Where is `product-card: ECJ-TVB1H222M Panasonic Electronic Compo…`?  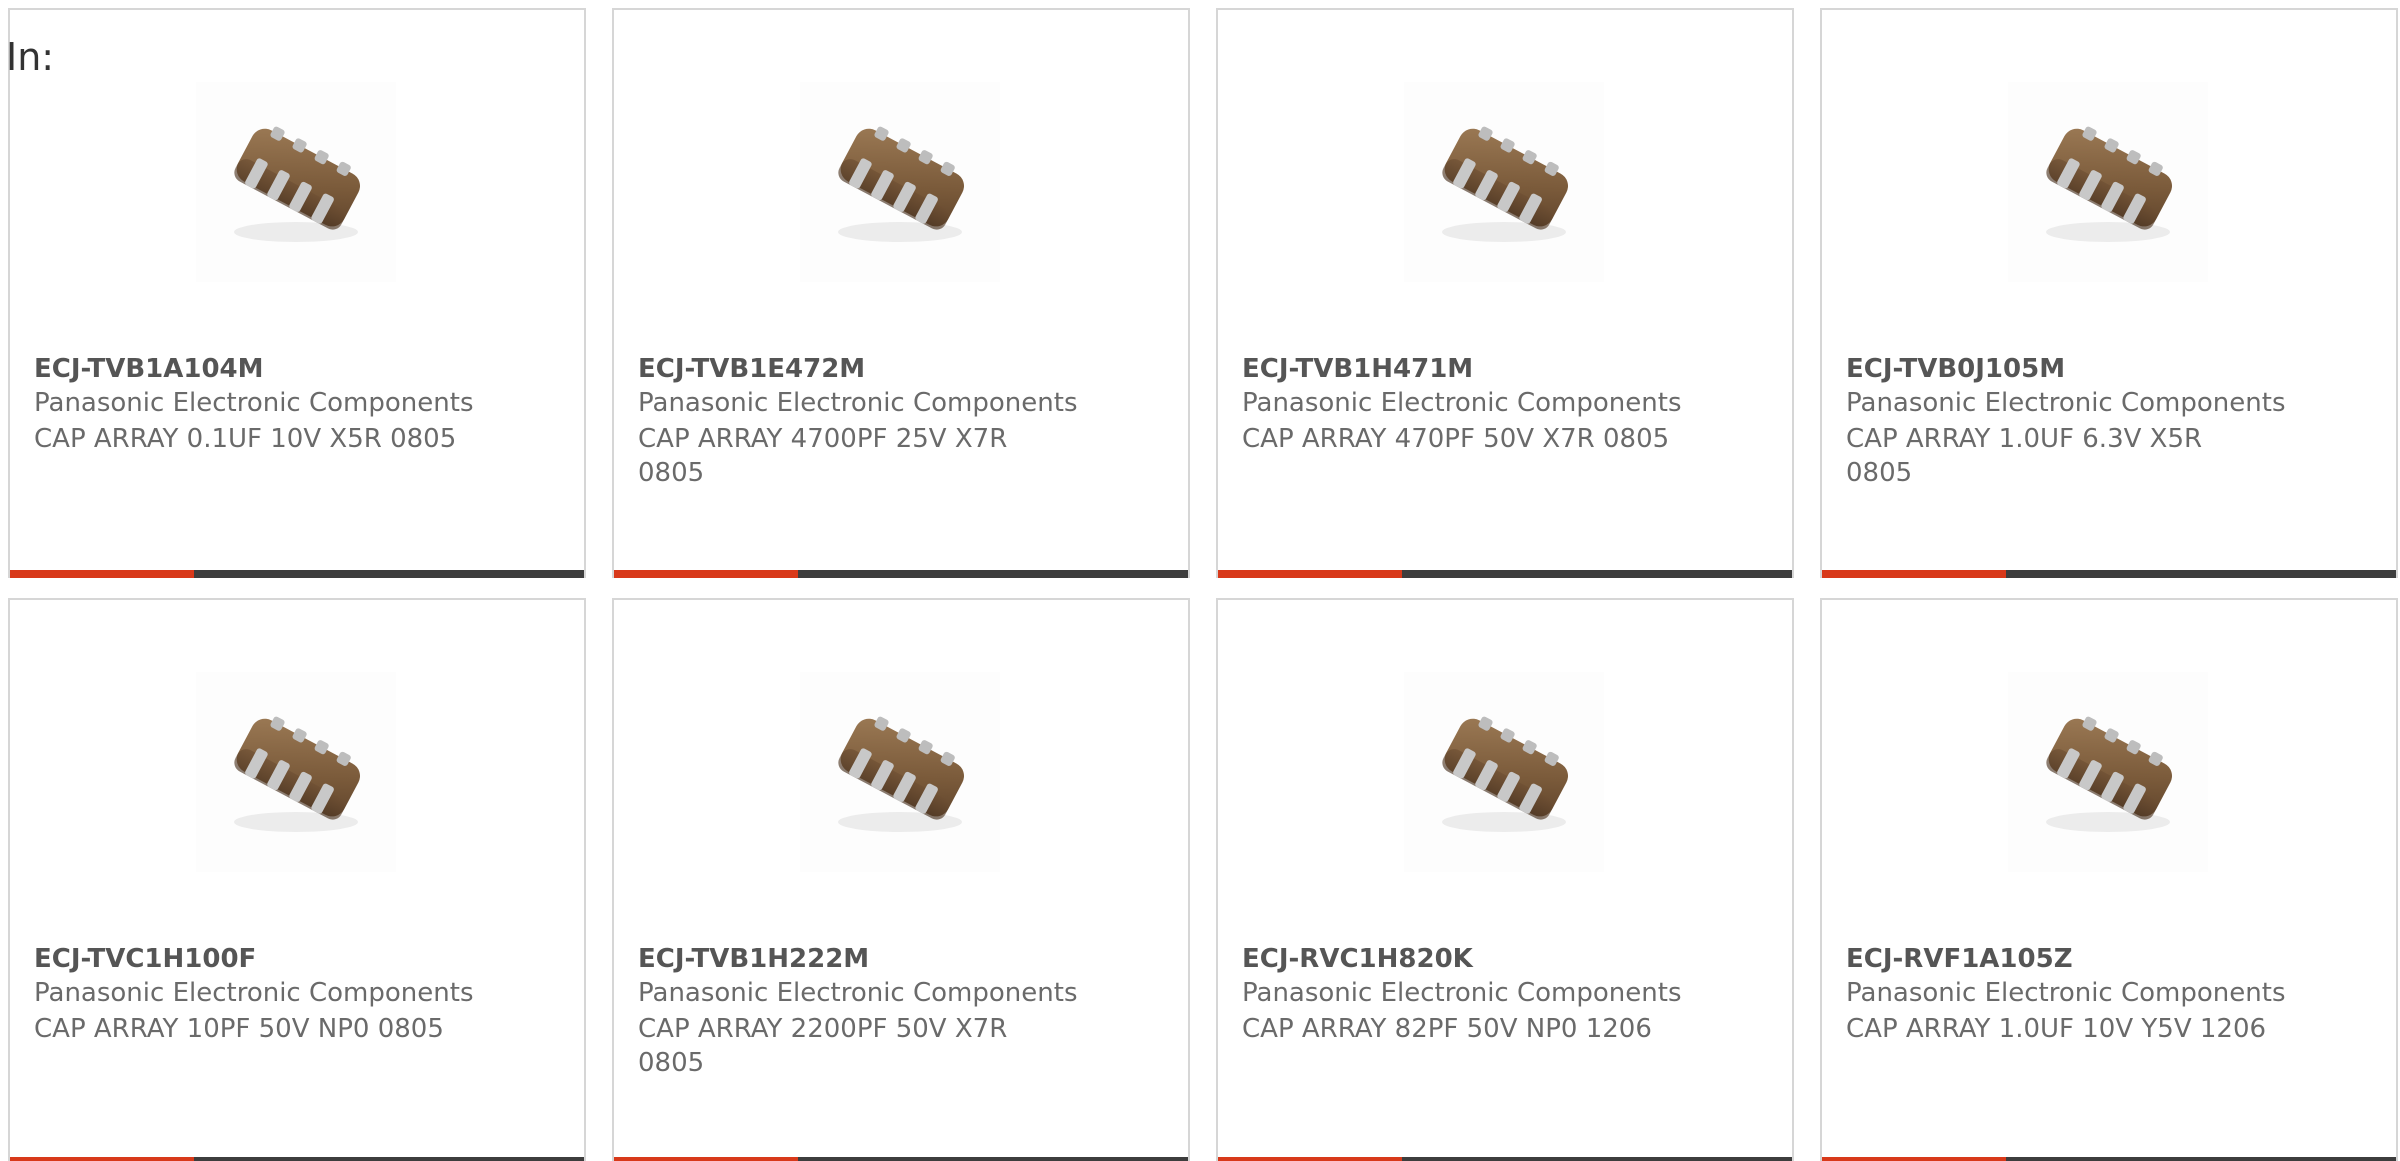 product-card: ECJ-TVB1H222M Panasonic Electronic Compo… is located at coordinates (901, 879).